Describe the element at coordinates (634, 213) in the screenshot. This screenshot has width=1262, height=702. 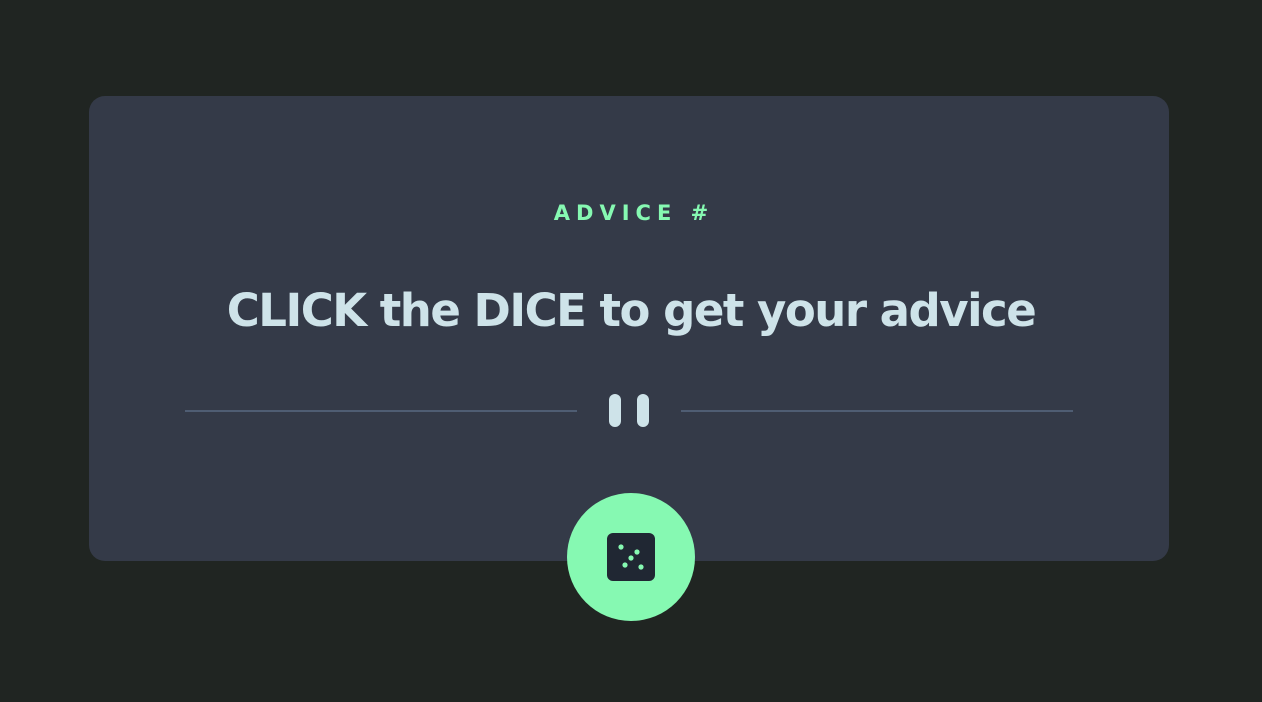
I see `advice-id-label: ADVICE #` at that location.